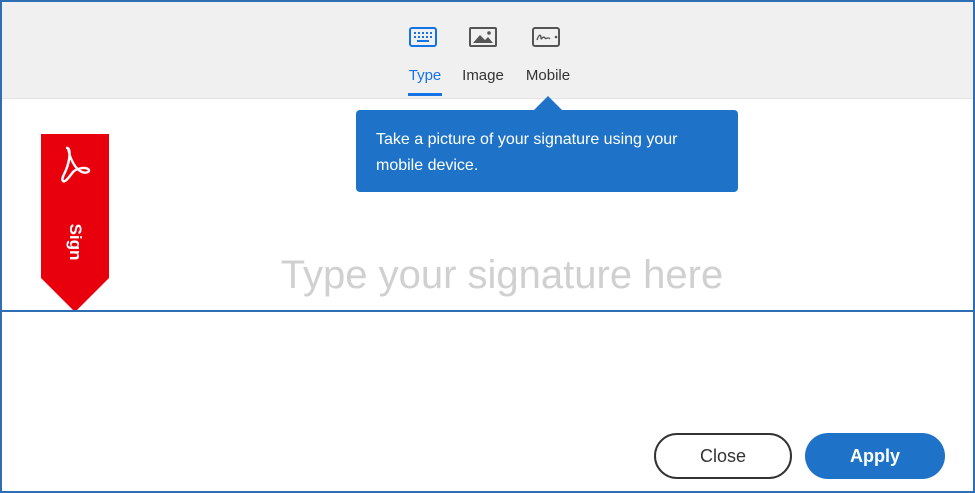  What do you see at coordinates (483, 37) in the screenshot?
I see `image-icon` at bounding box center [483, 37].